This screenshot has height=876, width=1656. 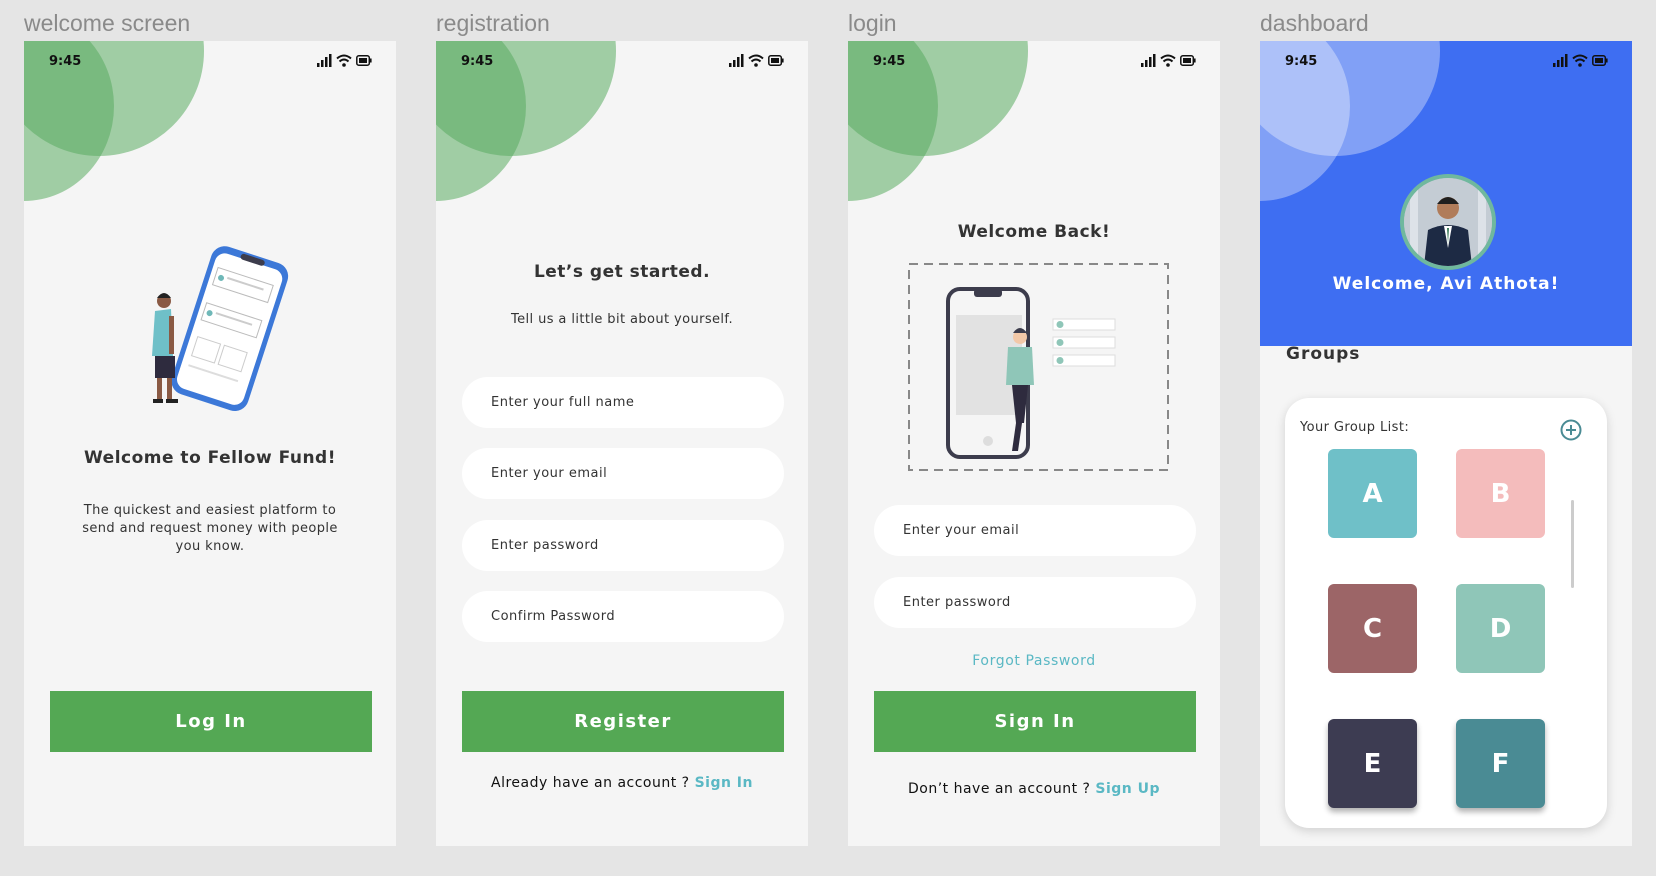 What do you see at coordinates (107, 23) in the screenshot?
I see `frame-label-welcome: welcome screen` at bounding box center [107, 23].